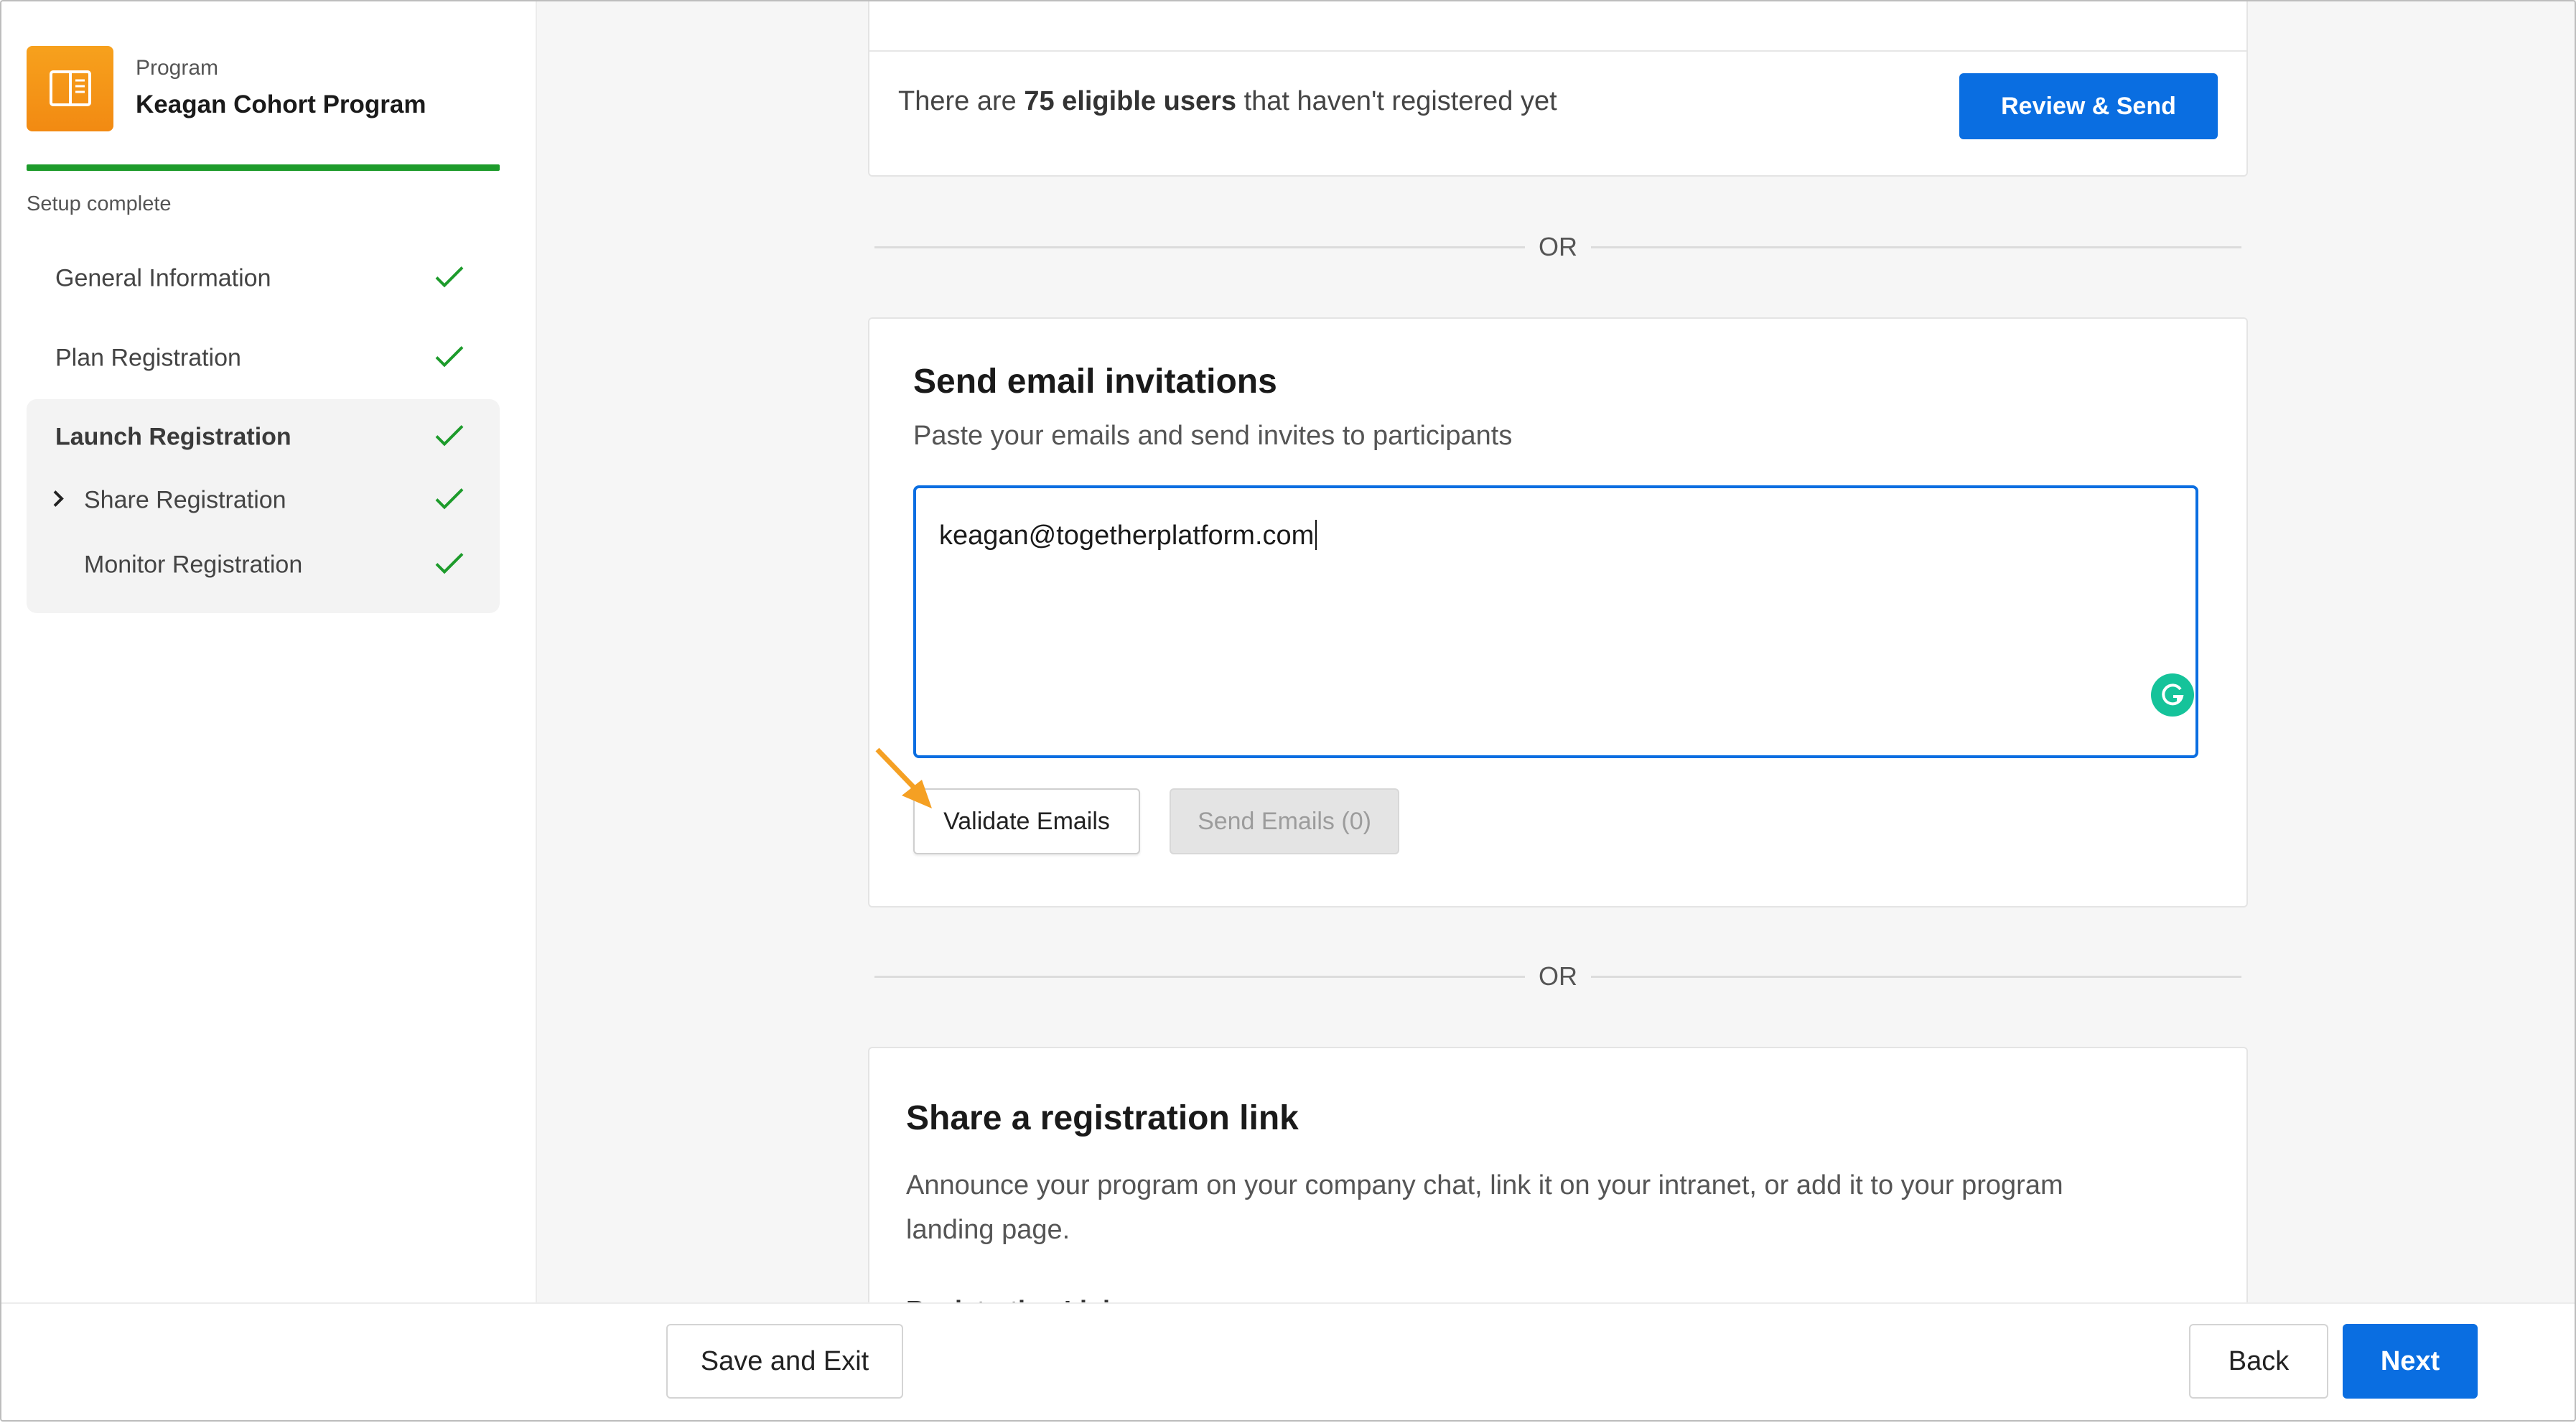 The height and width of the screenshot is (1423, 2576). I want to click on next-button: Next, so click(2410, 1361).